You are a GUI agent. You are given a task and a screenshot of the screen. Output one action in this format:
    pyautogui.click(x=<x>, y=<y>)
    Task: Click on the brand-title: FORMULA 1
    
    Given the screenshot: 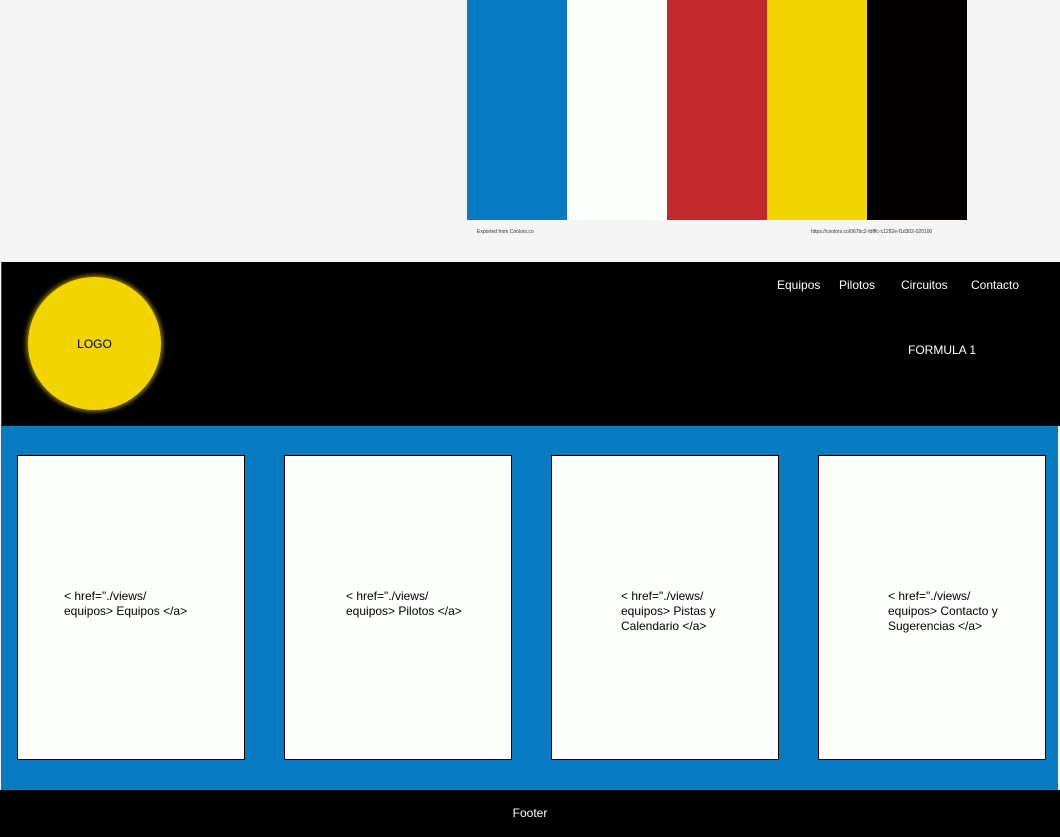 What is the action you would take?
    pyautogui.click(x=942, y=350)
    